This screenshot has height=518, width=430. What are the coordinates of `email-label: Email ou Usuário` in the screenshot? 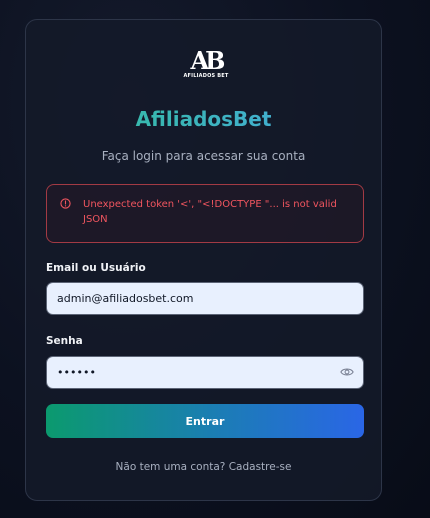 It's located at (96, 268).